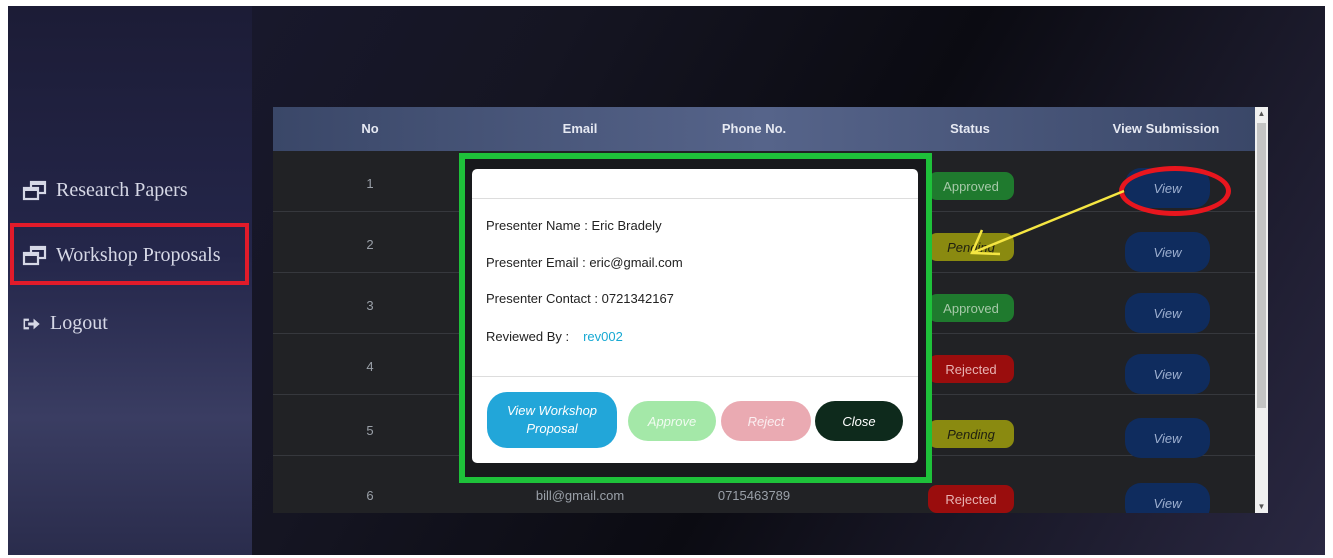 Image resolution: width=1333 pixels, height=558 pixels. What do you see at coordinates (370, 183) in the screenshot?
I see `row-number: 1` at bounding box center [370, 183].